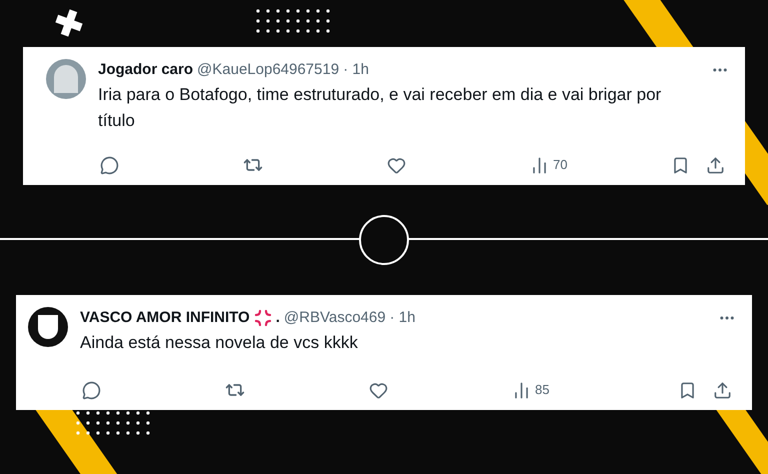 The image size is (768, 474). I want to click on tweet-text: Ainda está nessa novela de vcs kkkk, so click(219, 343).